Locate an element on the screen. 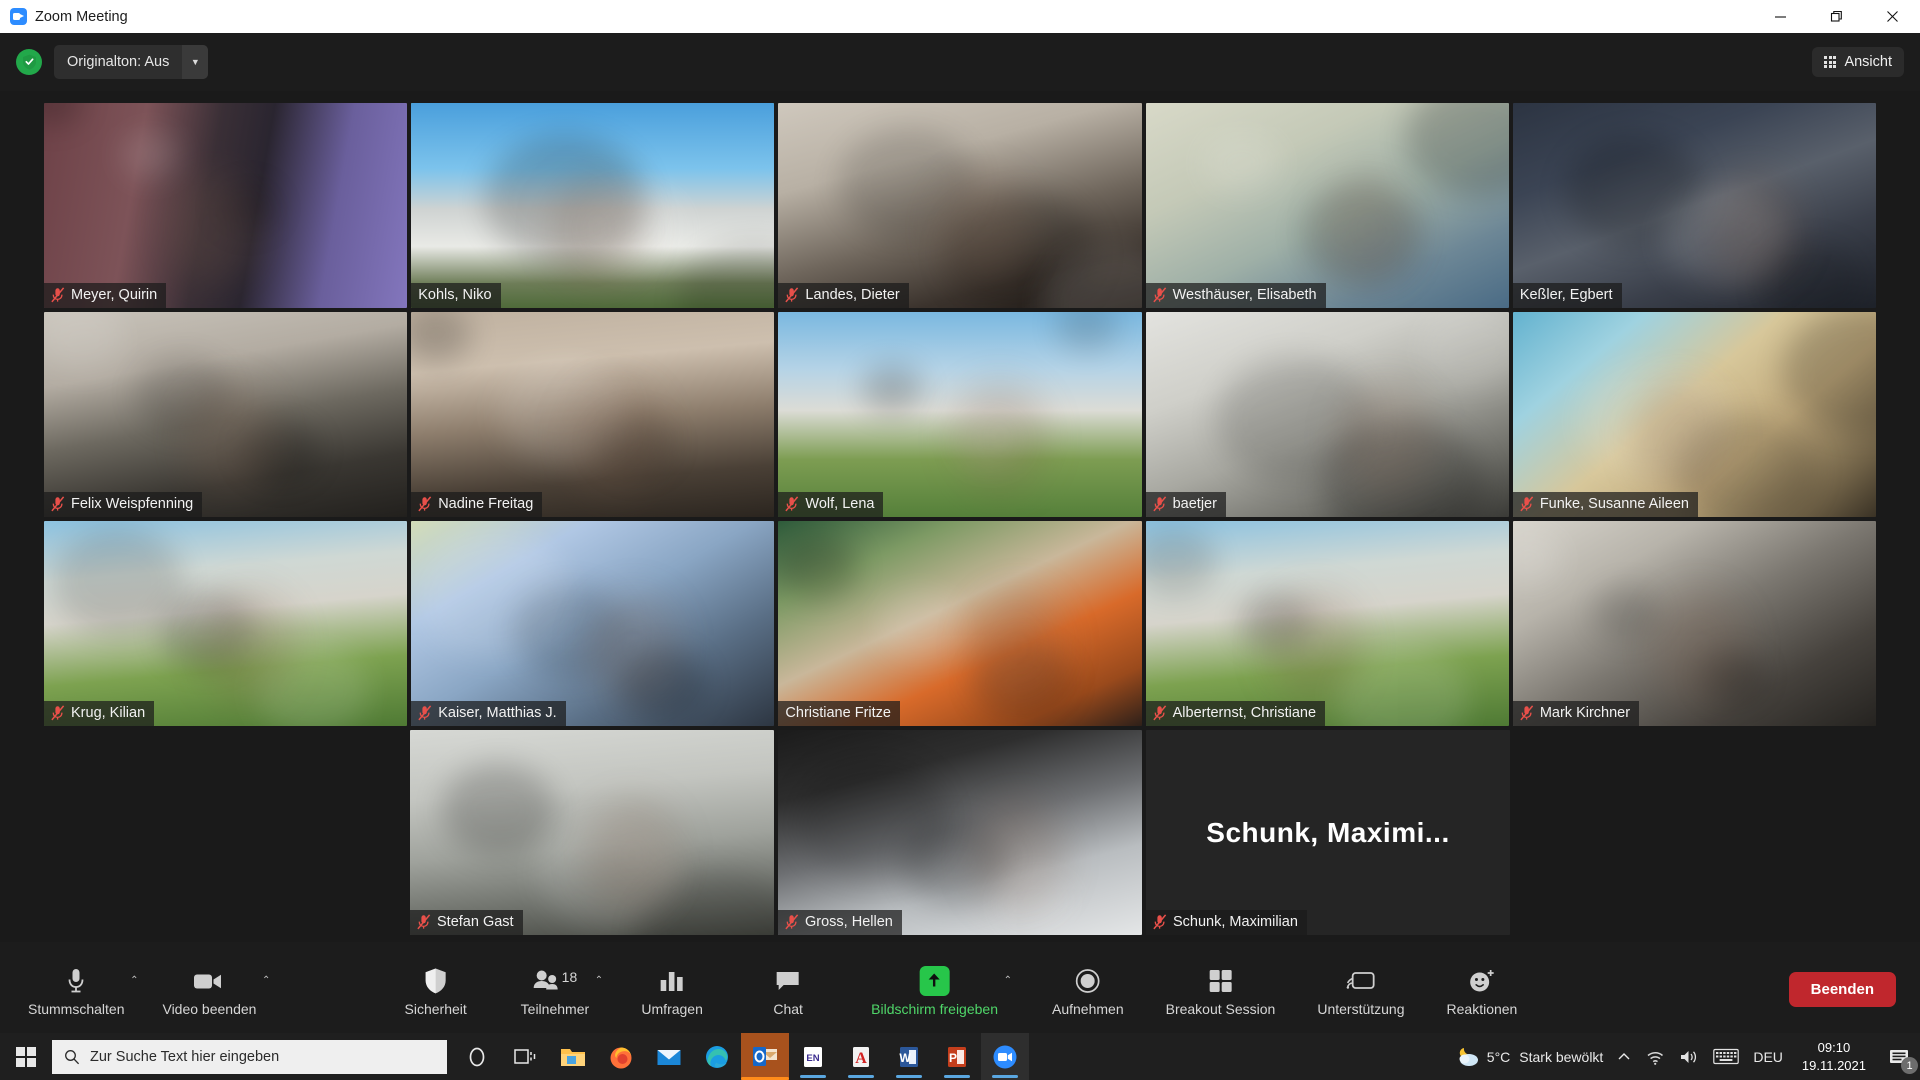 The image size is (1920, 1080). endnote-icon: EN is located at coordinates (813, 1056).